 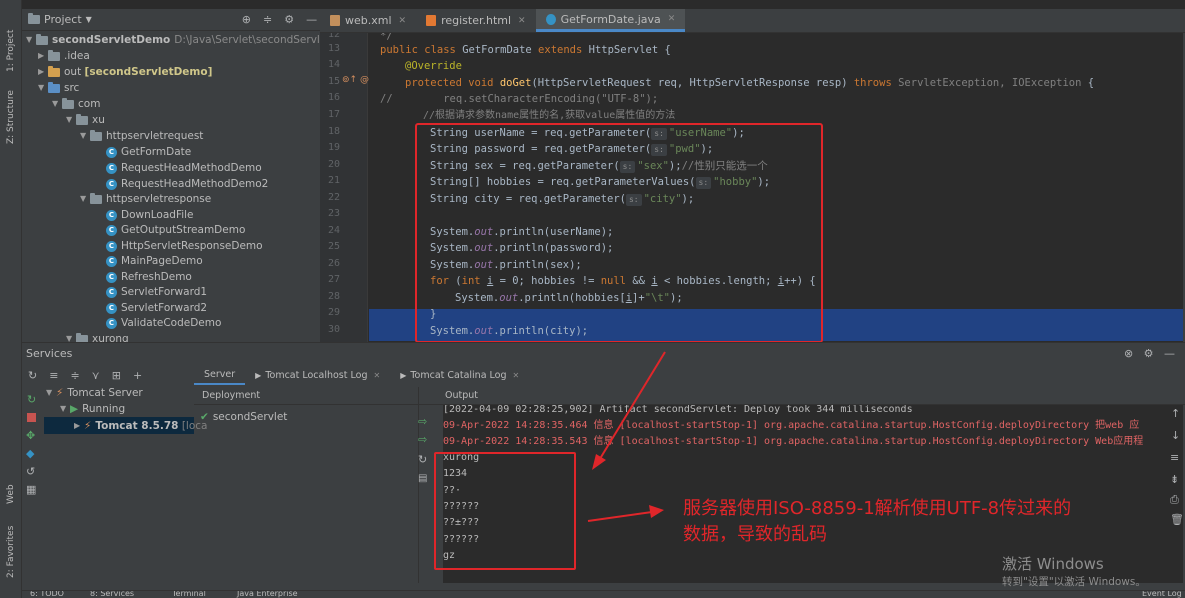 What do you see at coordinates (1053, 564) in the screenshot?
I see `watermark-line: 激活 Windows` at bounding box center [1053, 564].